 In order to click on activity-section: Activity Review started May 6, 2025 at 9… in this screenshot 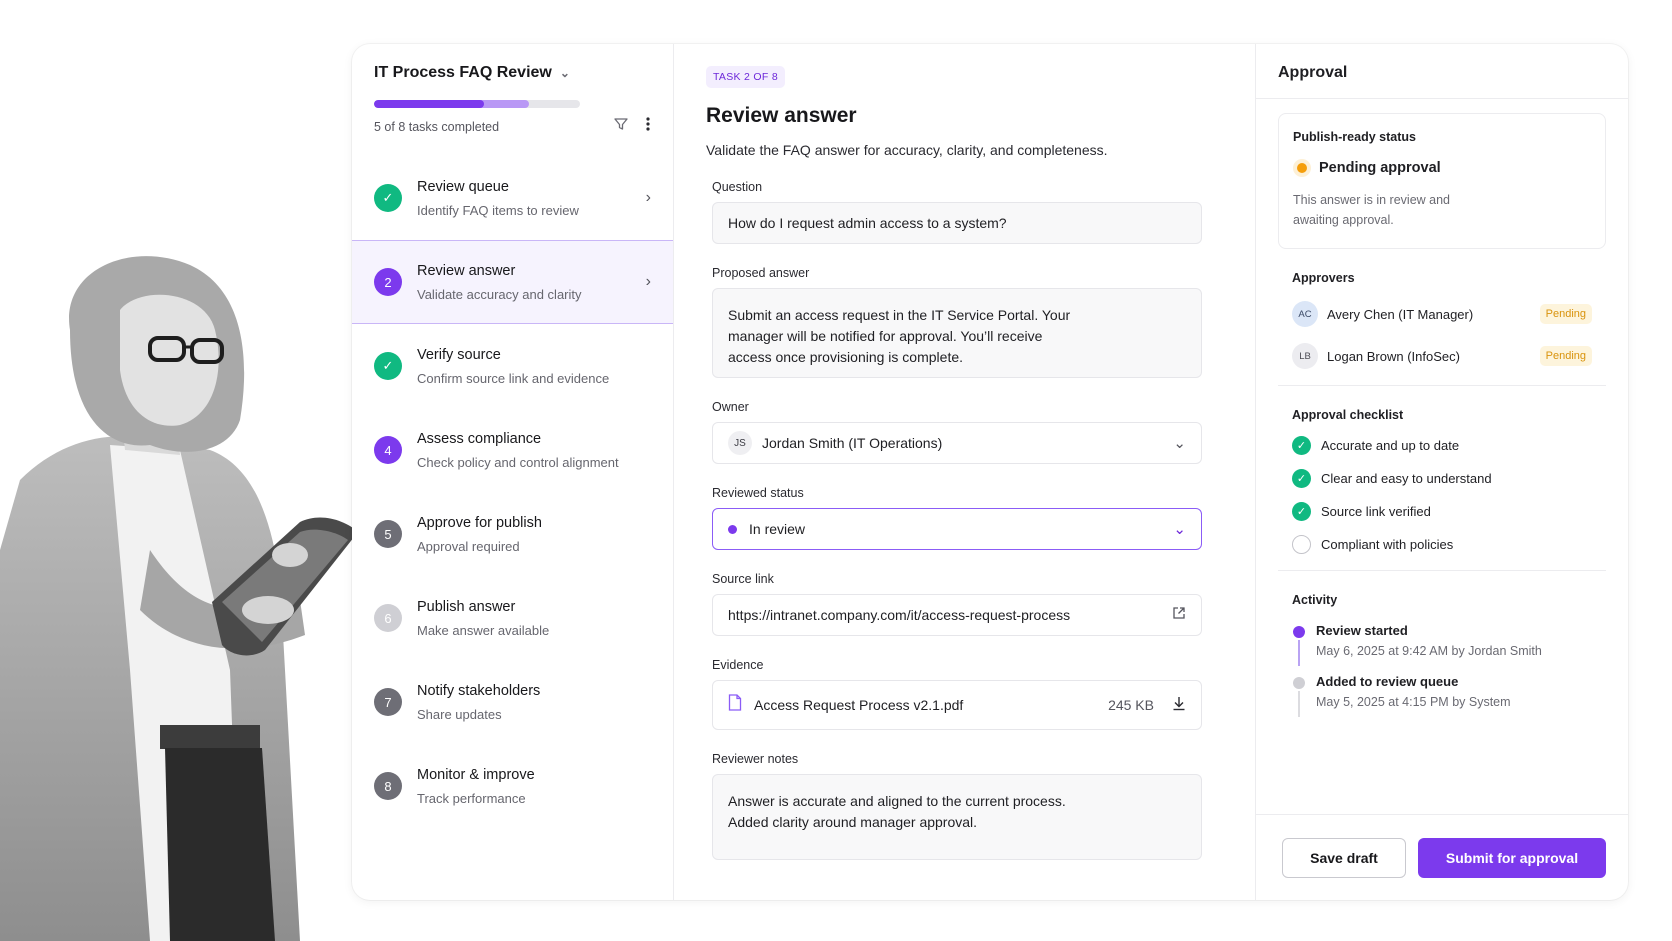, I will do `click(1442, 644)`.